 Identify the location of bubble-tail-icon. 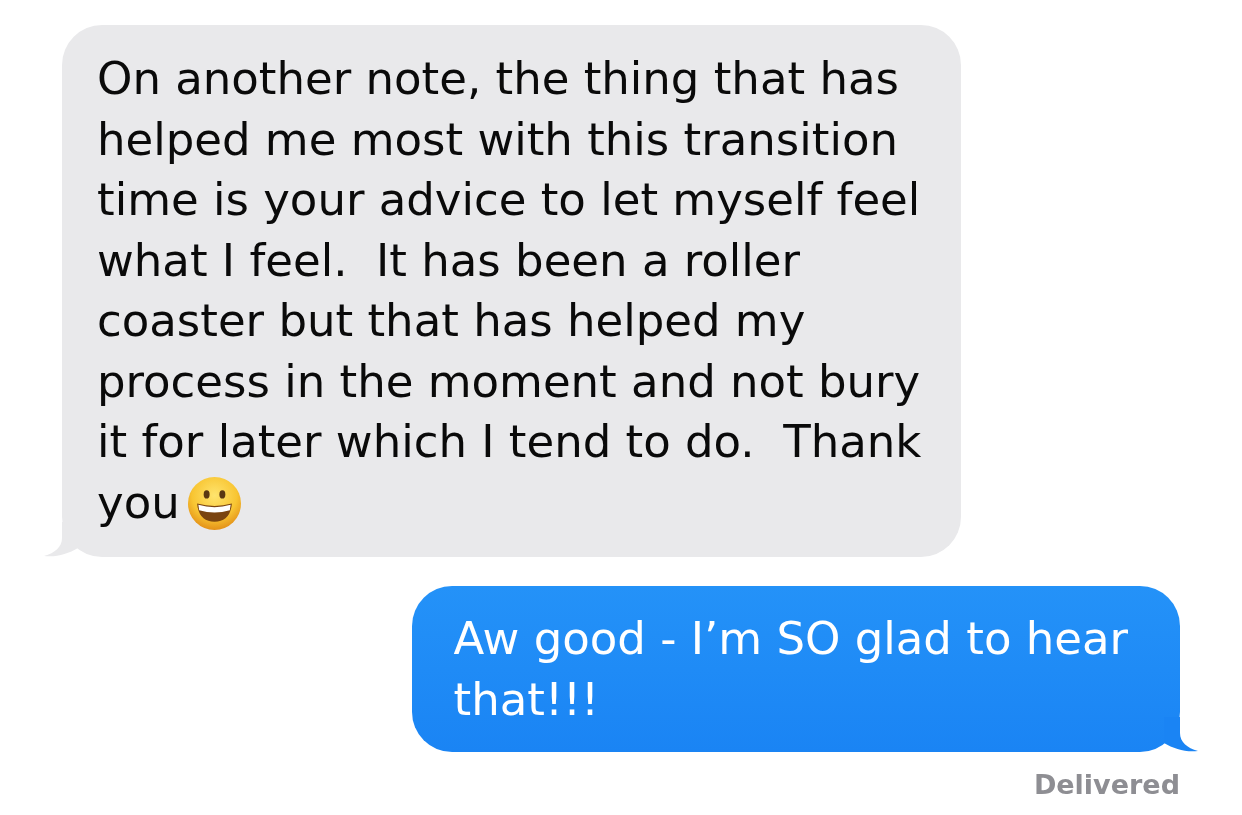
(1181, 734).